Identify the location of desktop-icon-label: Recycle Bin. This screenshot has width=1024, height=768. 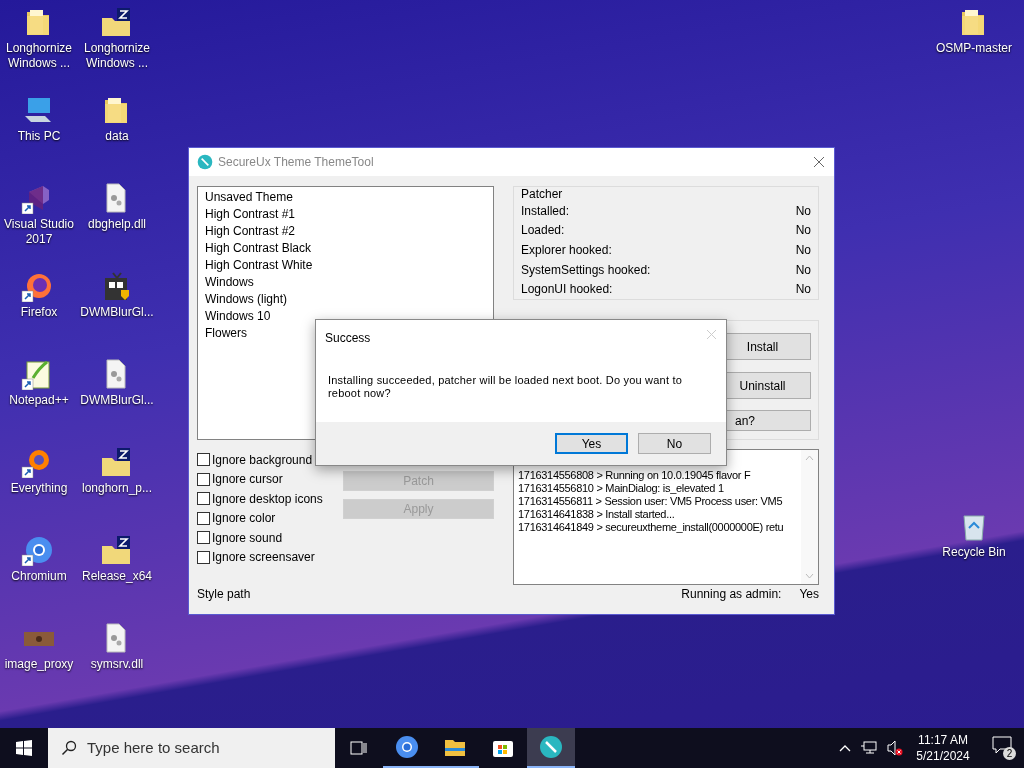
(974, 552).